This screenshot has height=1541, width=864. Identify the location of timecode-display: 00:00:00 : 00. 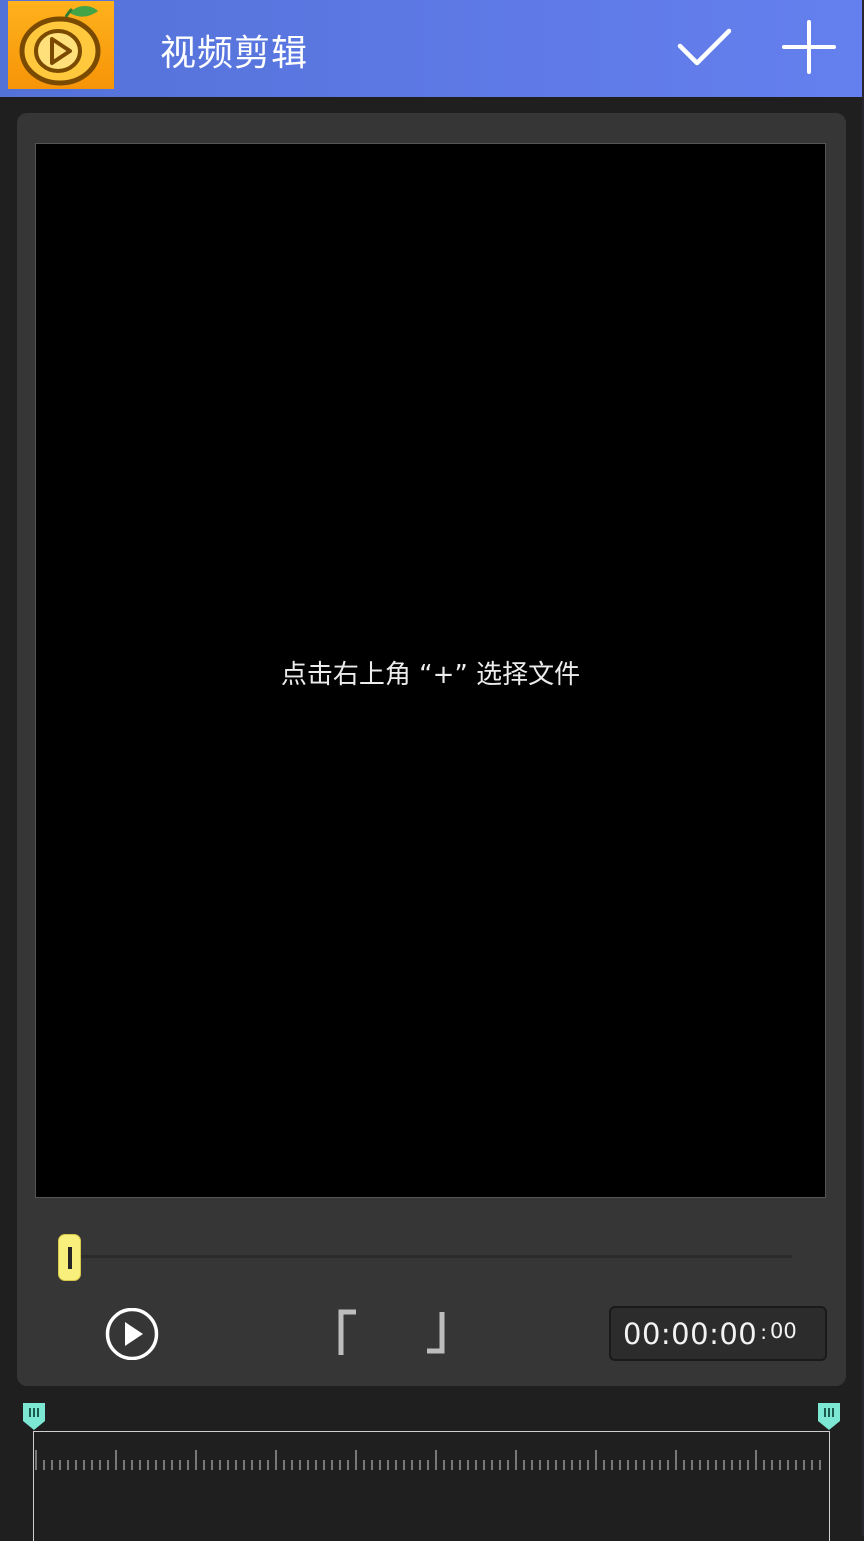
(718, 1333).